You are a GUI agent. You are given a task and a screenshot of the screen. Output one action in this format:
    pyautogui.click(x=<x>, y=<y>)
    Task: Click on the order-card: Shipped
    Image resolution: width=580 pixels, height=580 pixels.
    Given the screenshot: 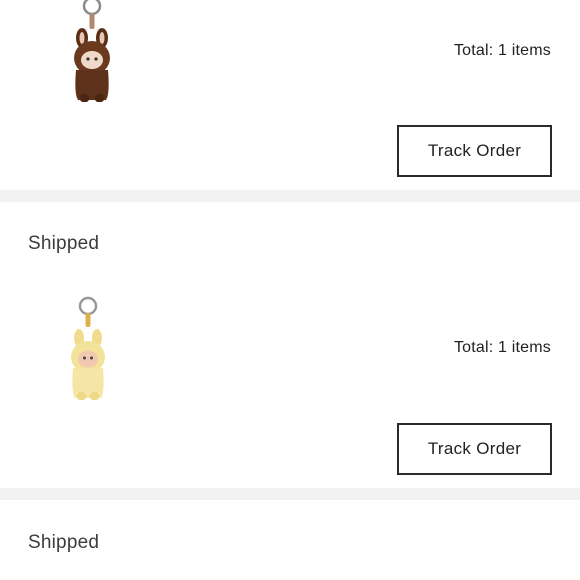 What is the action you would take?
    pyautogui.click(x=290, y=540)
    